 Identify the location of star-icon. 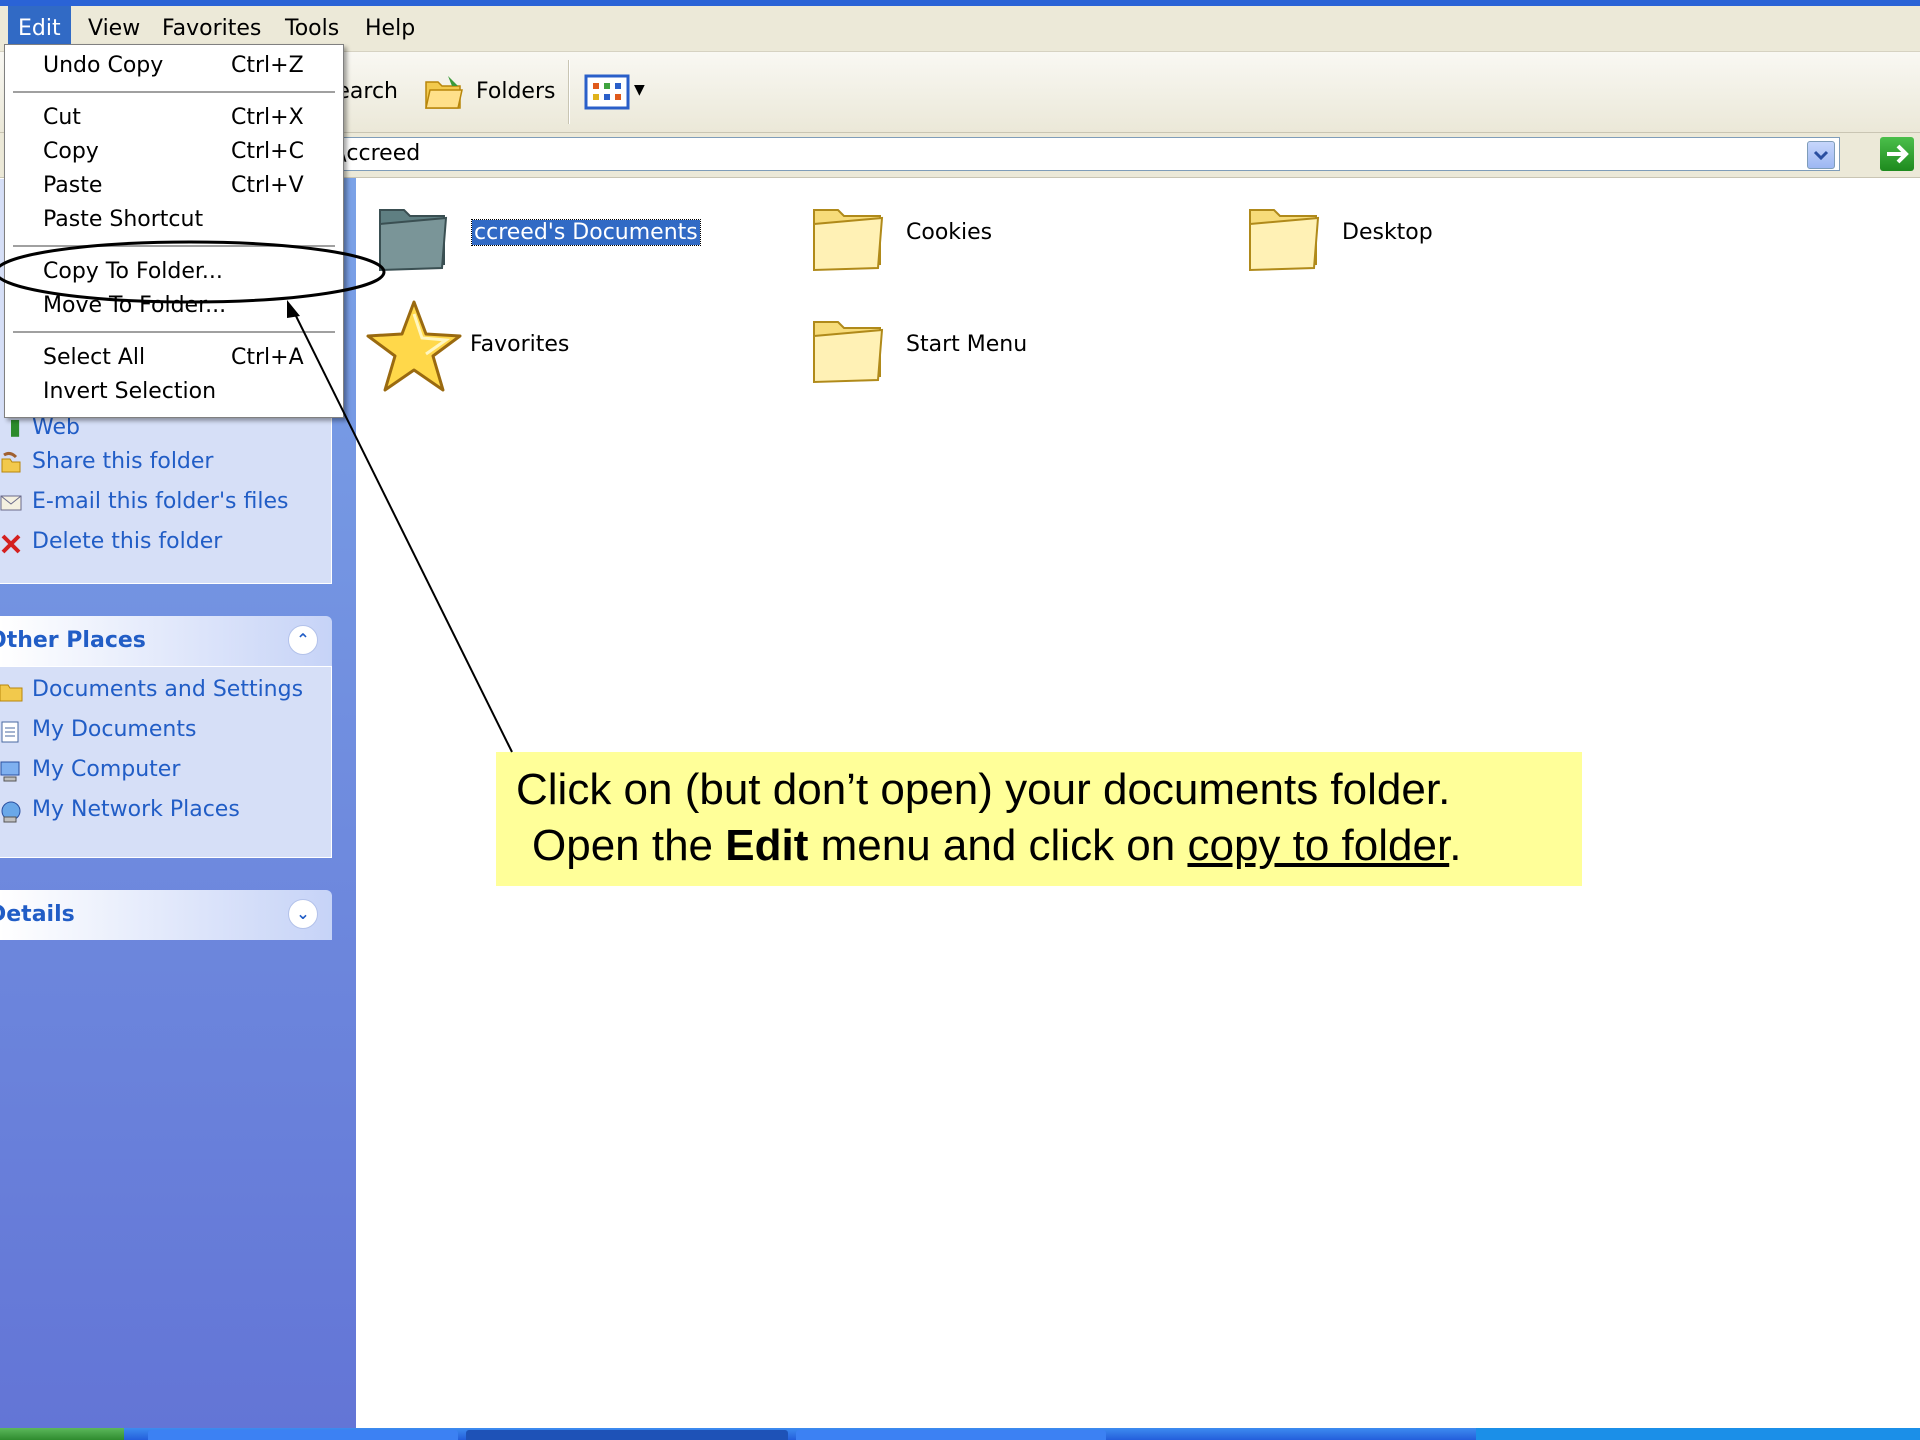
(414, 346).